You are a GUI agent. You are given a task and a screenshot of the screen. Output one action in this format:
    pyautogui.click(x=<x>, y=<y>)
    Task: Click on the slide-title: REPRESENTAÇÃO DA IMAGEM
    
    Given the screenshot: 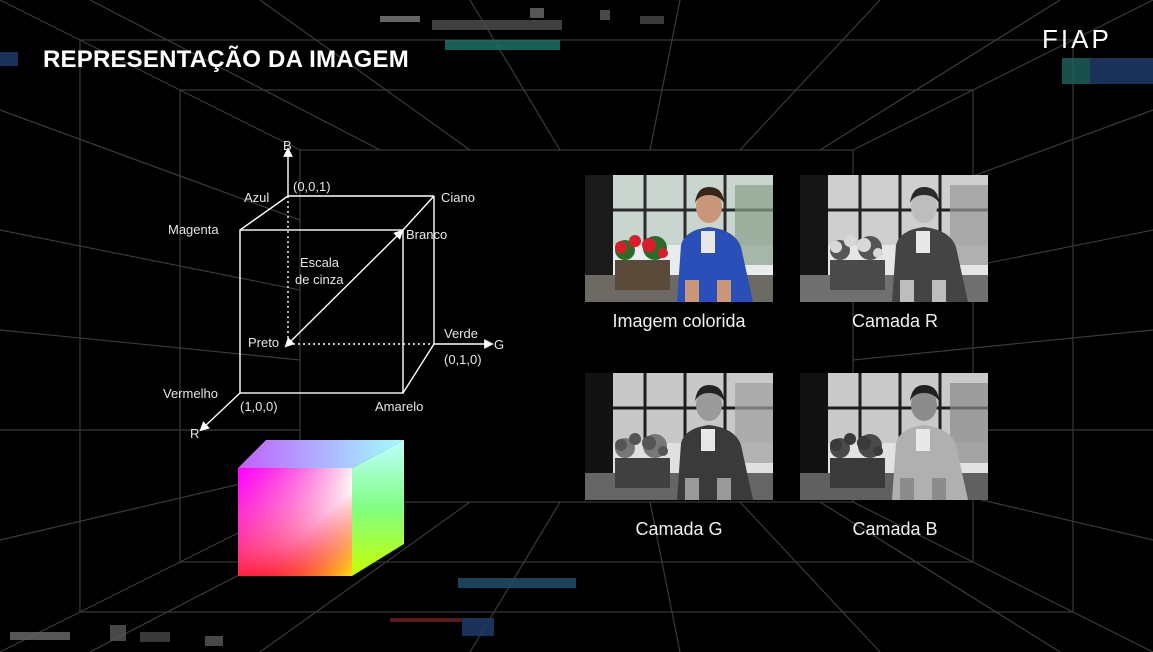 What is the action you would take?
    pyautogui.click(x=226, y=59)
    